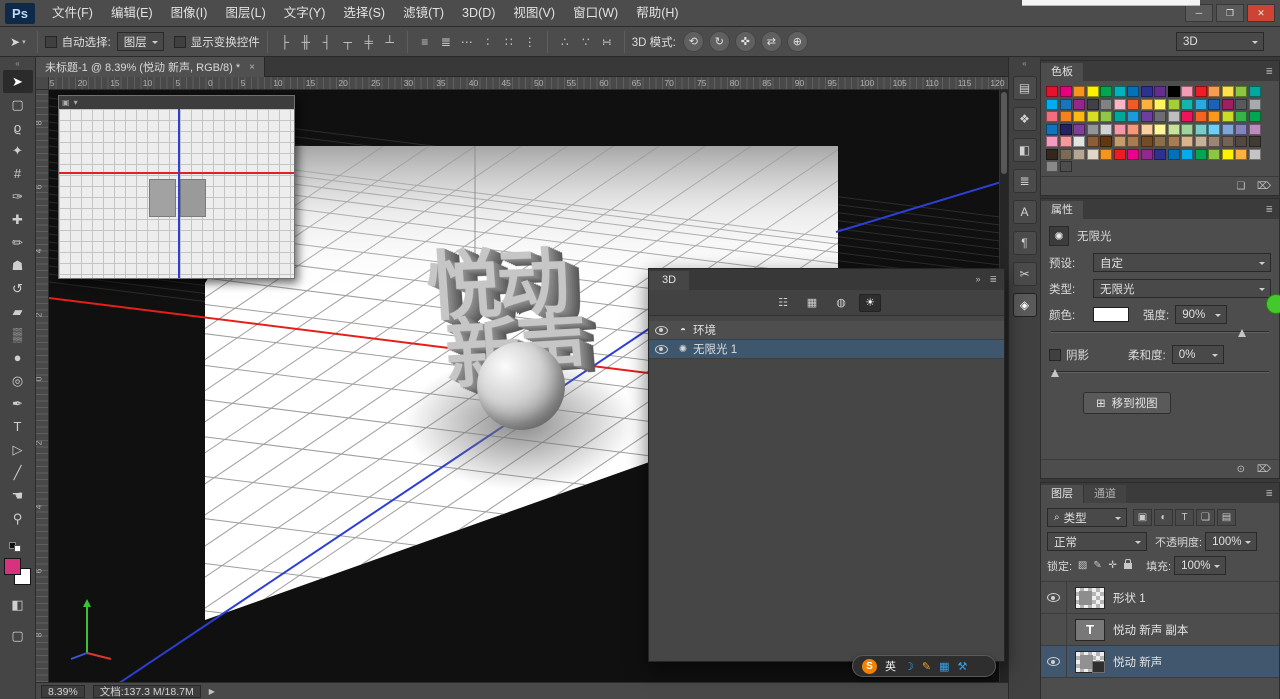  Describe the element at coordinates (189, 13) in the screenshot. I see `menu-图像: 图像(I)` at that location.